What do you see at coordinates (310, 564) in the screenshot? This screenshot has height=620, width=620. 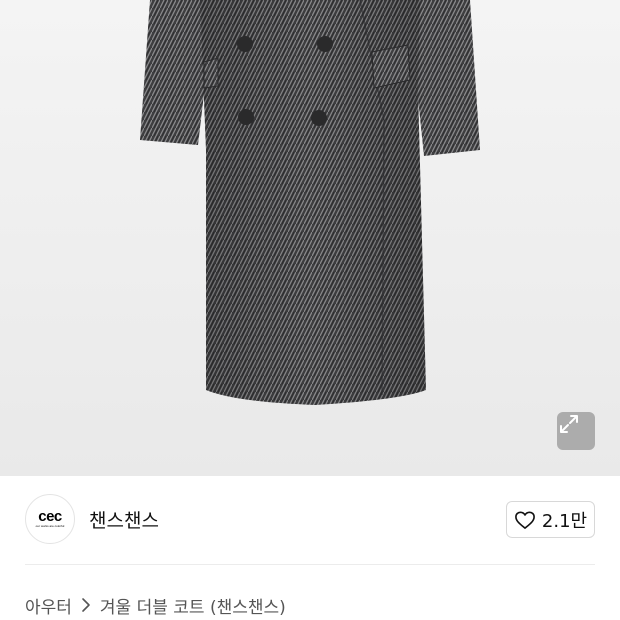 I see `divider` at bounding box center [310, 564].